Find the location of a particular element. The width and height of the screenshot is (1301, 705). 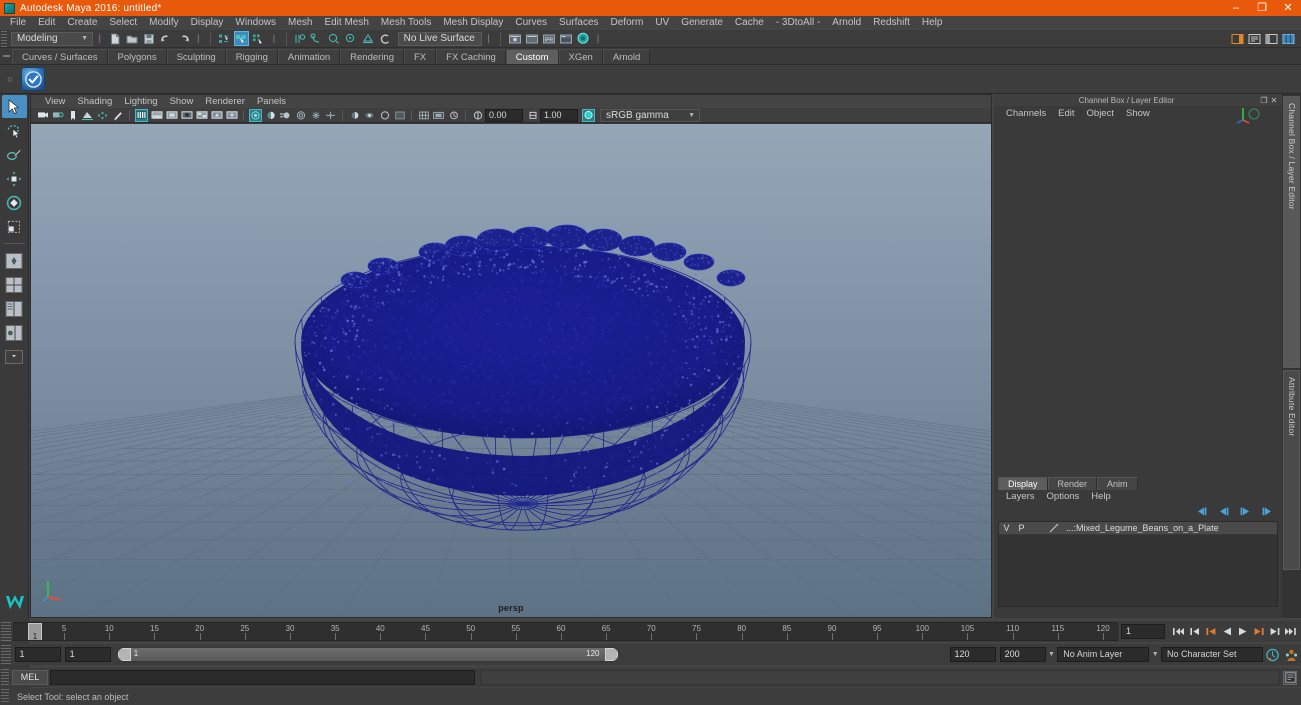

smooth-shade-all-icon is located at coordinates (156, 115).